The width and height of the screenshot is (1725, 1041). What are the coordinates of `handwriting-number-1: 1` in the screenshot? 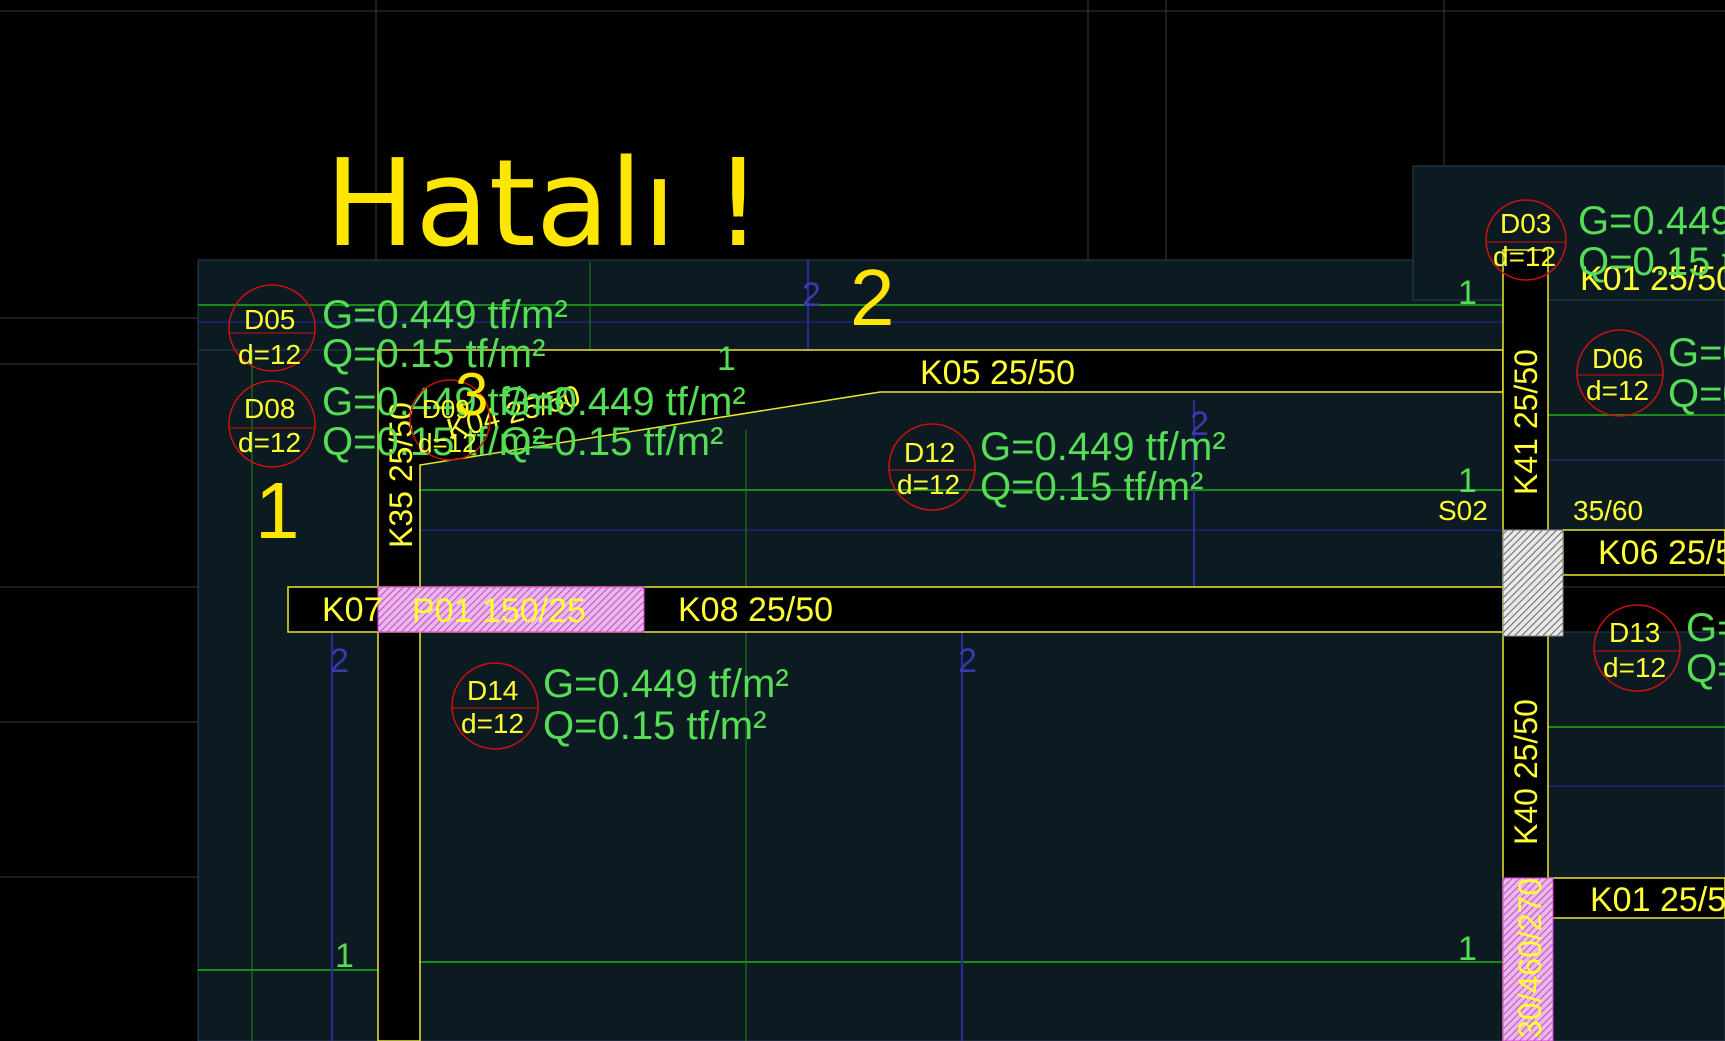 It's located at (277, 510).